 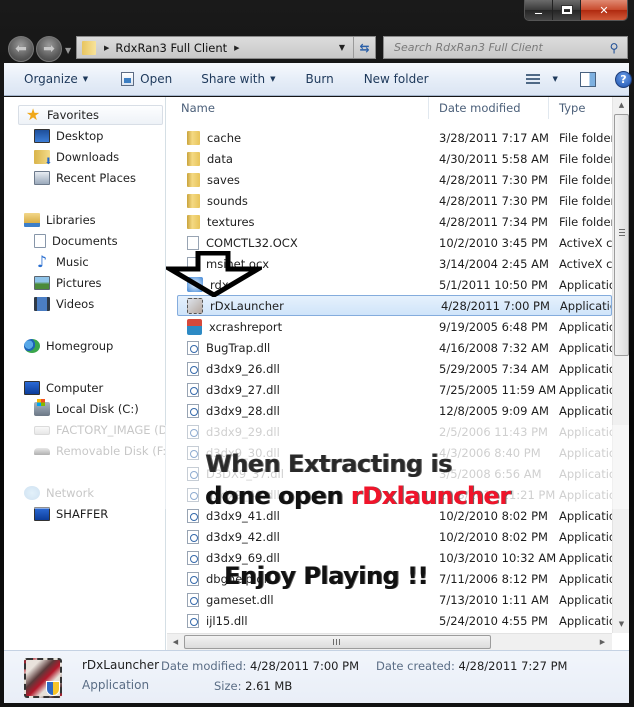 What do you see at coordinates (494, 137) in the screenshot?
I see `file-date-modified: 3/28/2011 7:17 AM` at bounding box center [494, 137].